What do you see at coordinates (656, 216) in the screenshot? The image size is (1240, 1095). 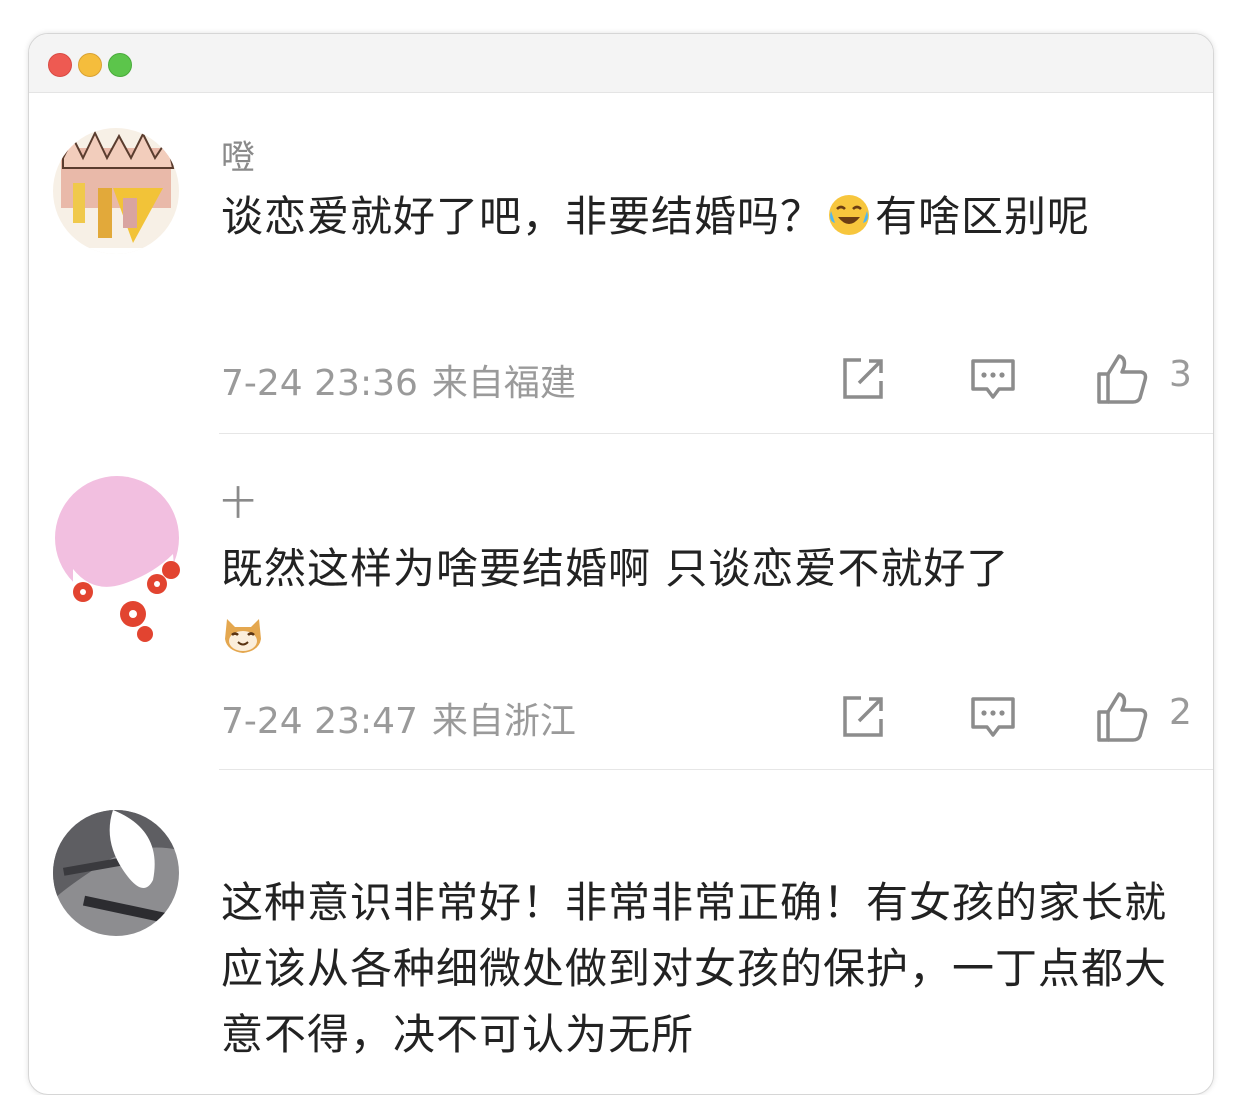 I see `comment-text: 谈恋爱就好了吧，非要结婚吗？ 有啥区别呢` at bounding box center [656, 216].